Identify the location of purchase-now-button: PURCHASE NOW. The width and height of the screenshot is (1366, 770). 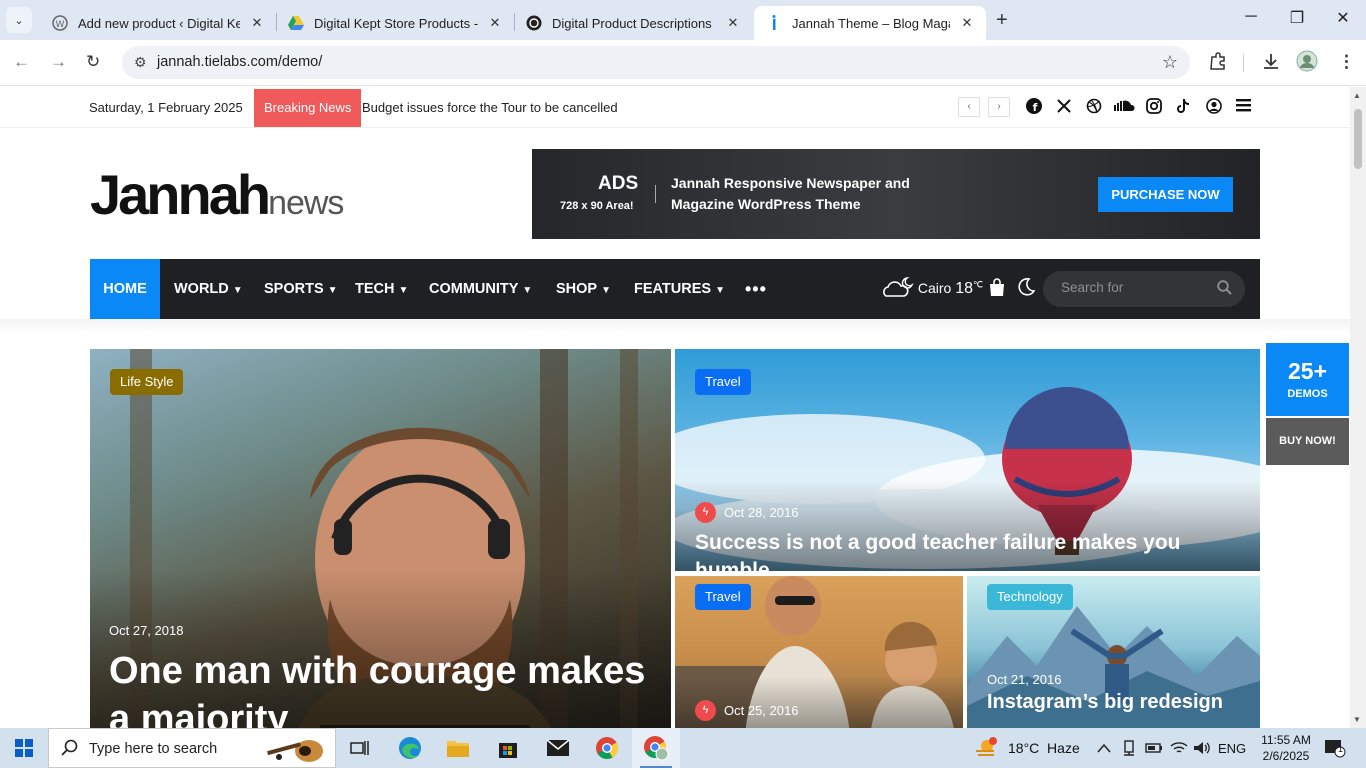
(1165, 194).